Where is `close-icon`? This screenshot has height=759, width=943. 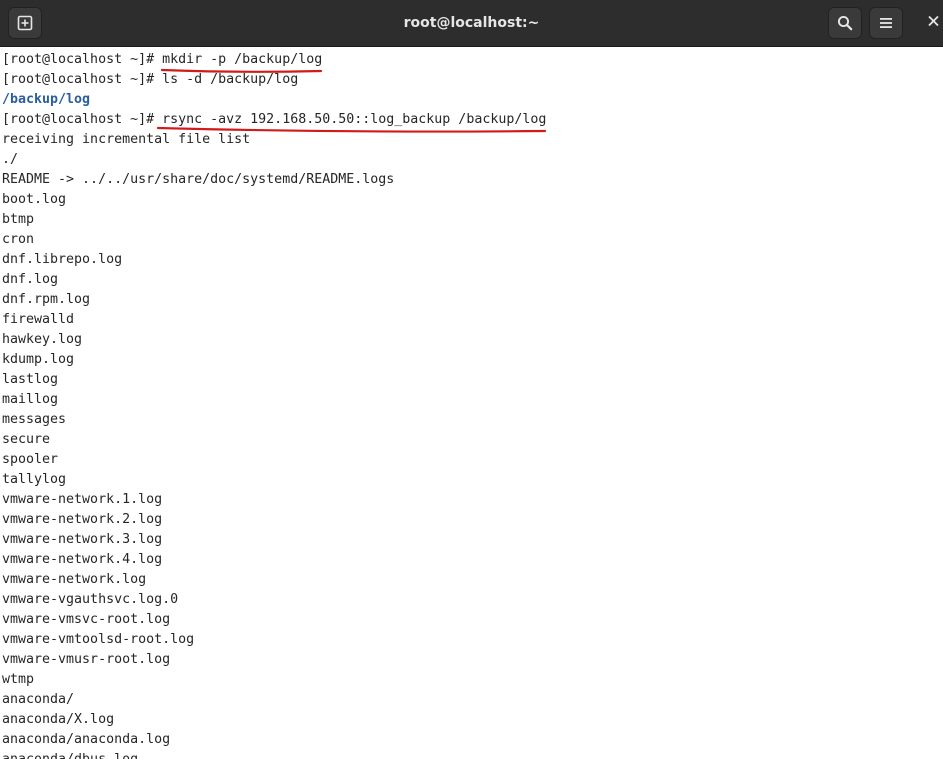 close-icon is located at coordinates (934, 23).